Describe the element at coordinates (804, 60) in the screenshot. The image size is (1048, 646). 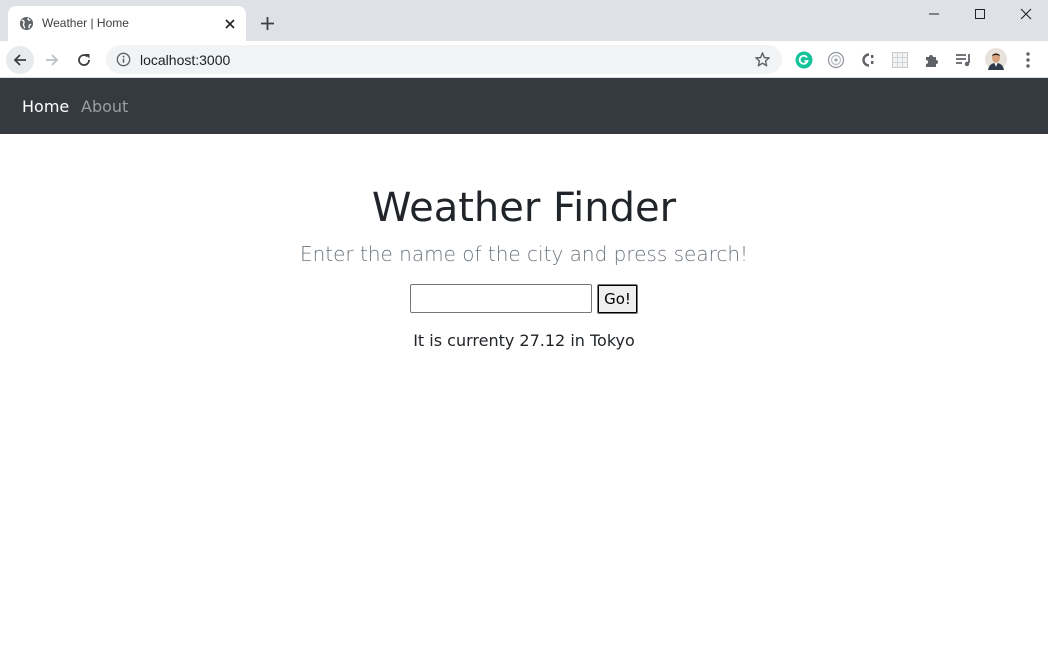
I see `grammarly-icon` at that location.